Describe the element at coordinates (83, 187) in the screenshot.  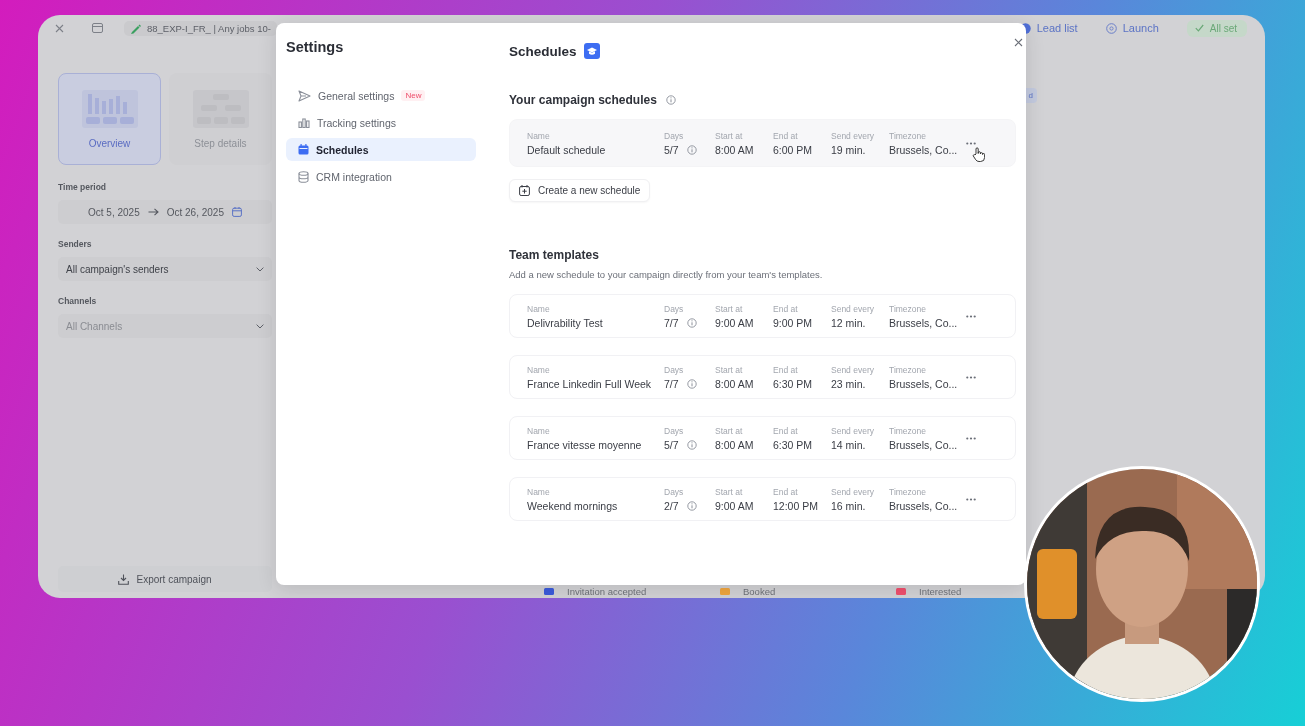
I see `field-label: Time period` at that location.